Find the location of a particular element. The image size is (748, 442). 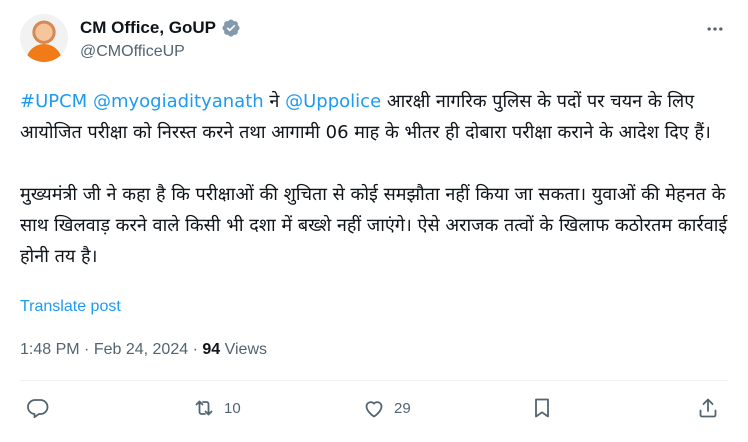

repost-count: 10 is located at coordinates (232, 408).